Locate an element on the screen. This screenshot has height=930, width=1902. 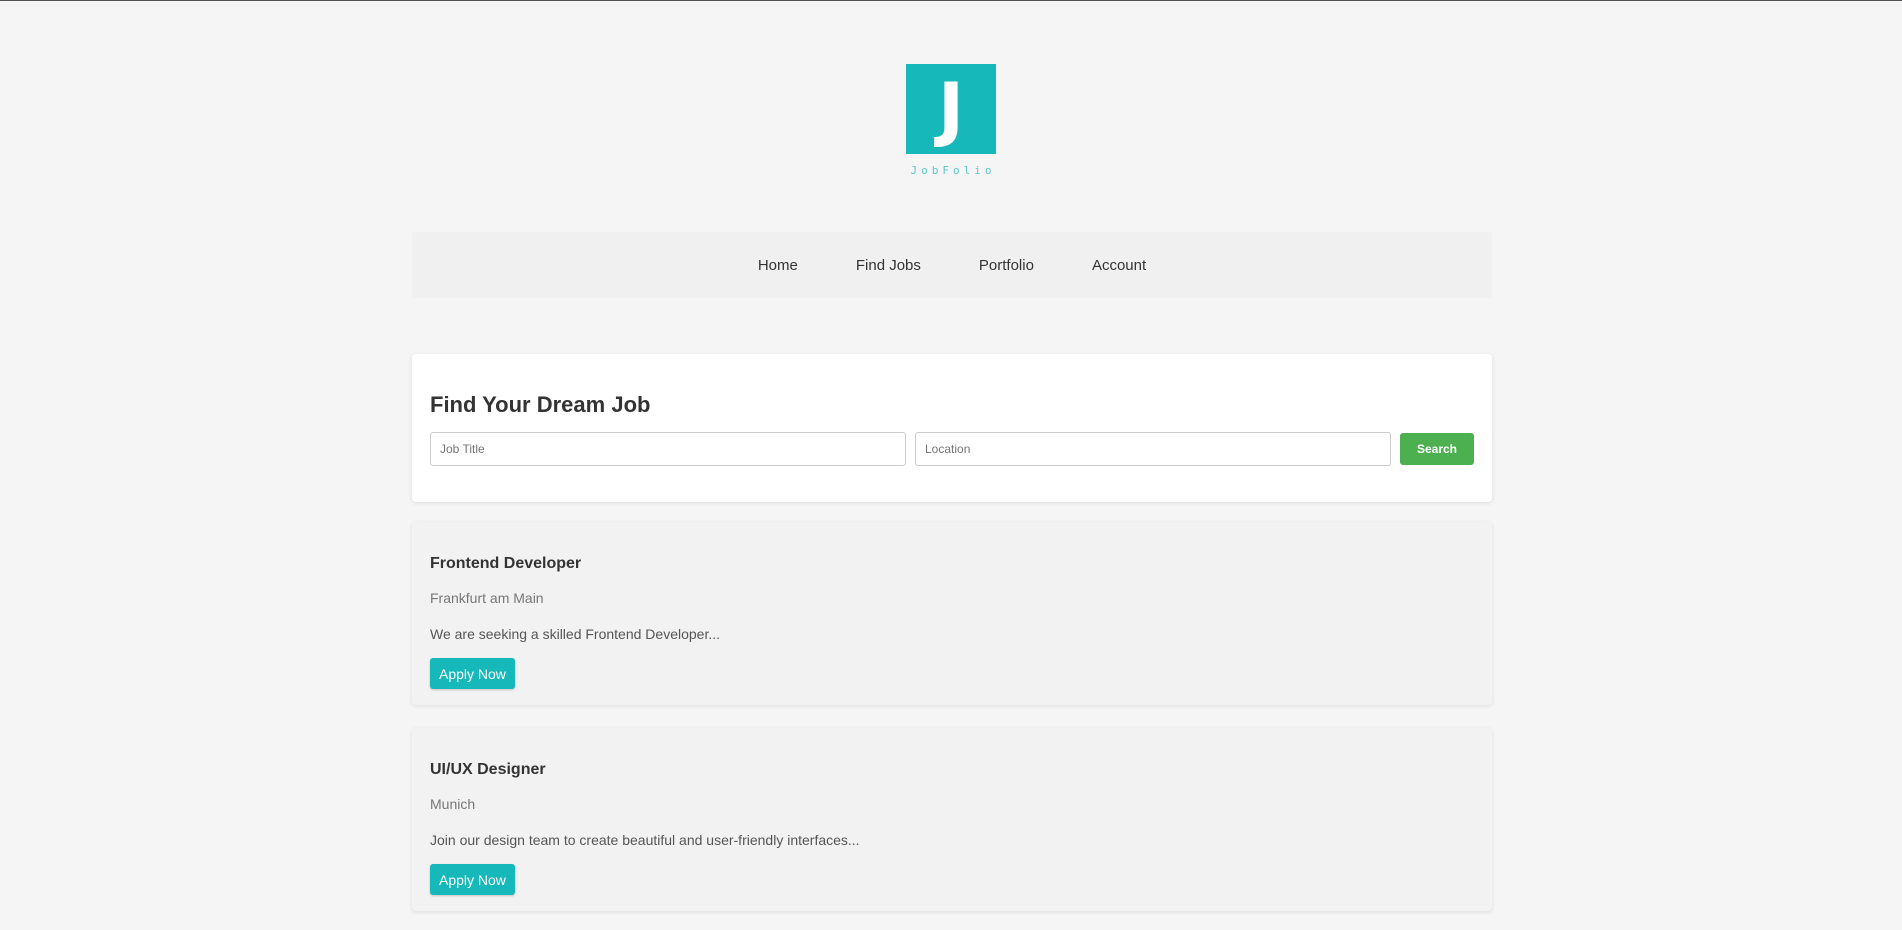
search-title: Find Your Dream Job is located at coordinates (540, 404).